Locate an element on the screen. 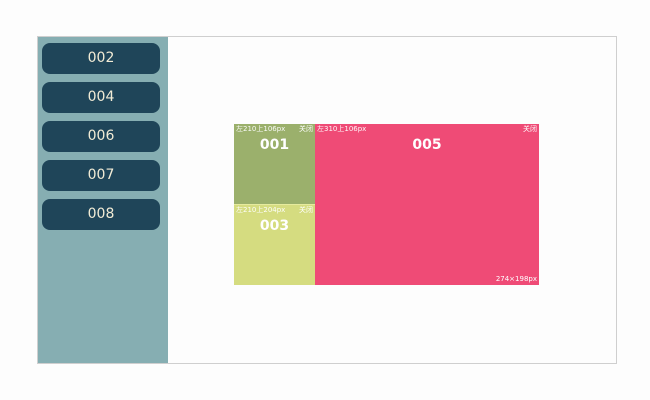  panel-position-label: 左210上106px is located at coordinates (261, 129).